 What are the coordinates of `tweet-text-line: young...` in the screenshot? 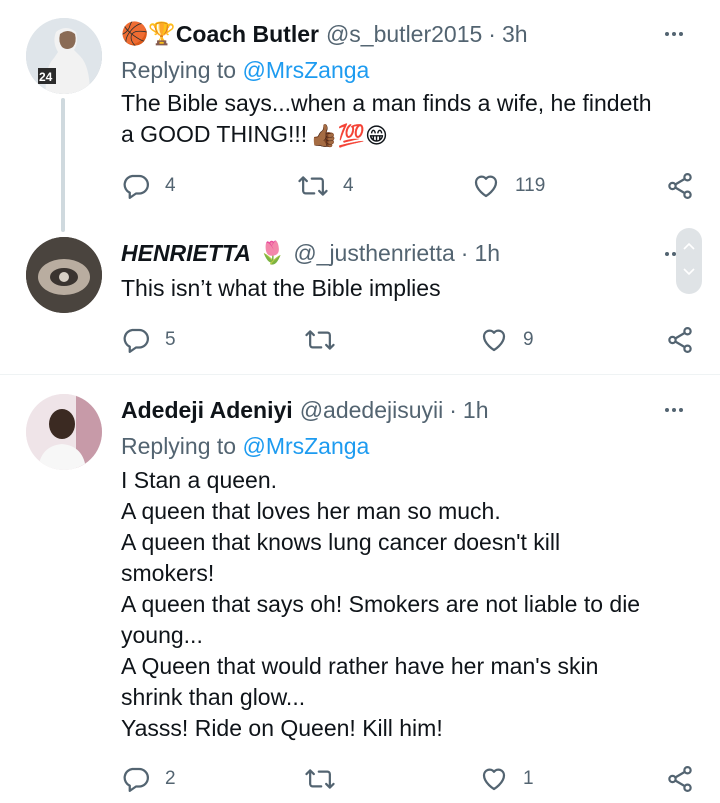 It's located at (162, 635).